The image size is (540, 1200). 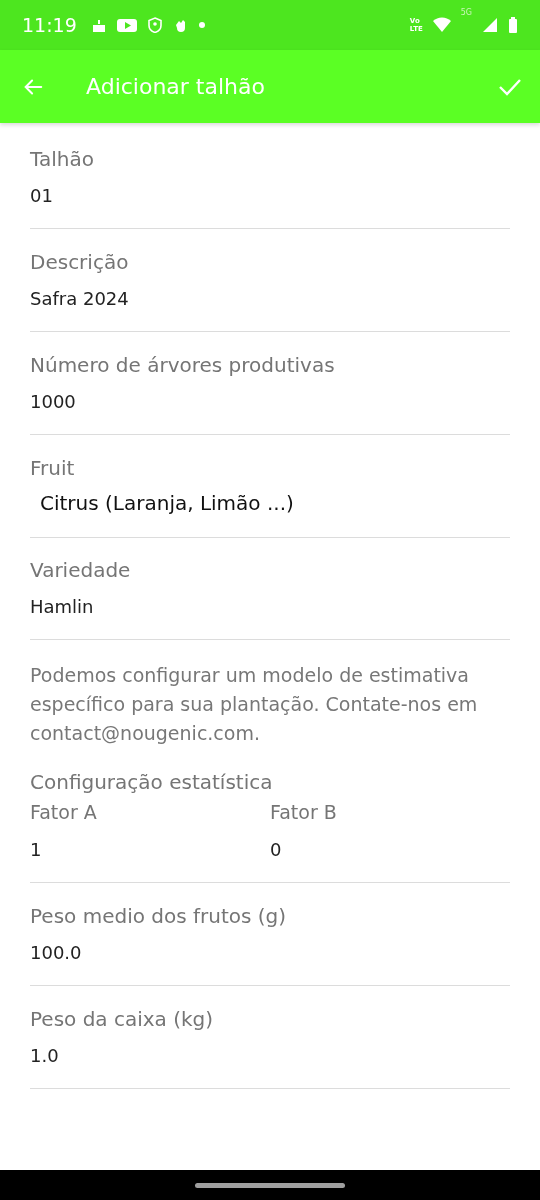 I want to click on input-field: 0, so click(x=390, y=850).